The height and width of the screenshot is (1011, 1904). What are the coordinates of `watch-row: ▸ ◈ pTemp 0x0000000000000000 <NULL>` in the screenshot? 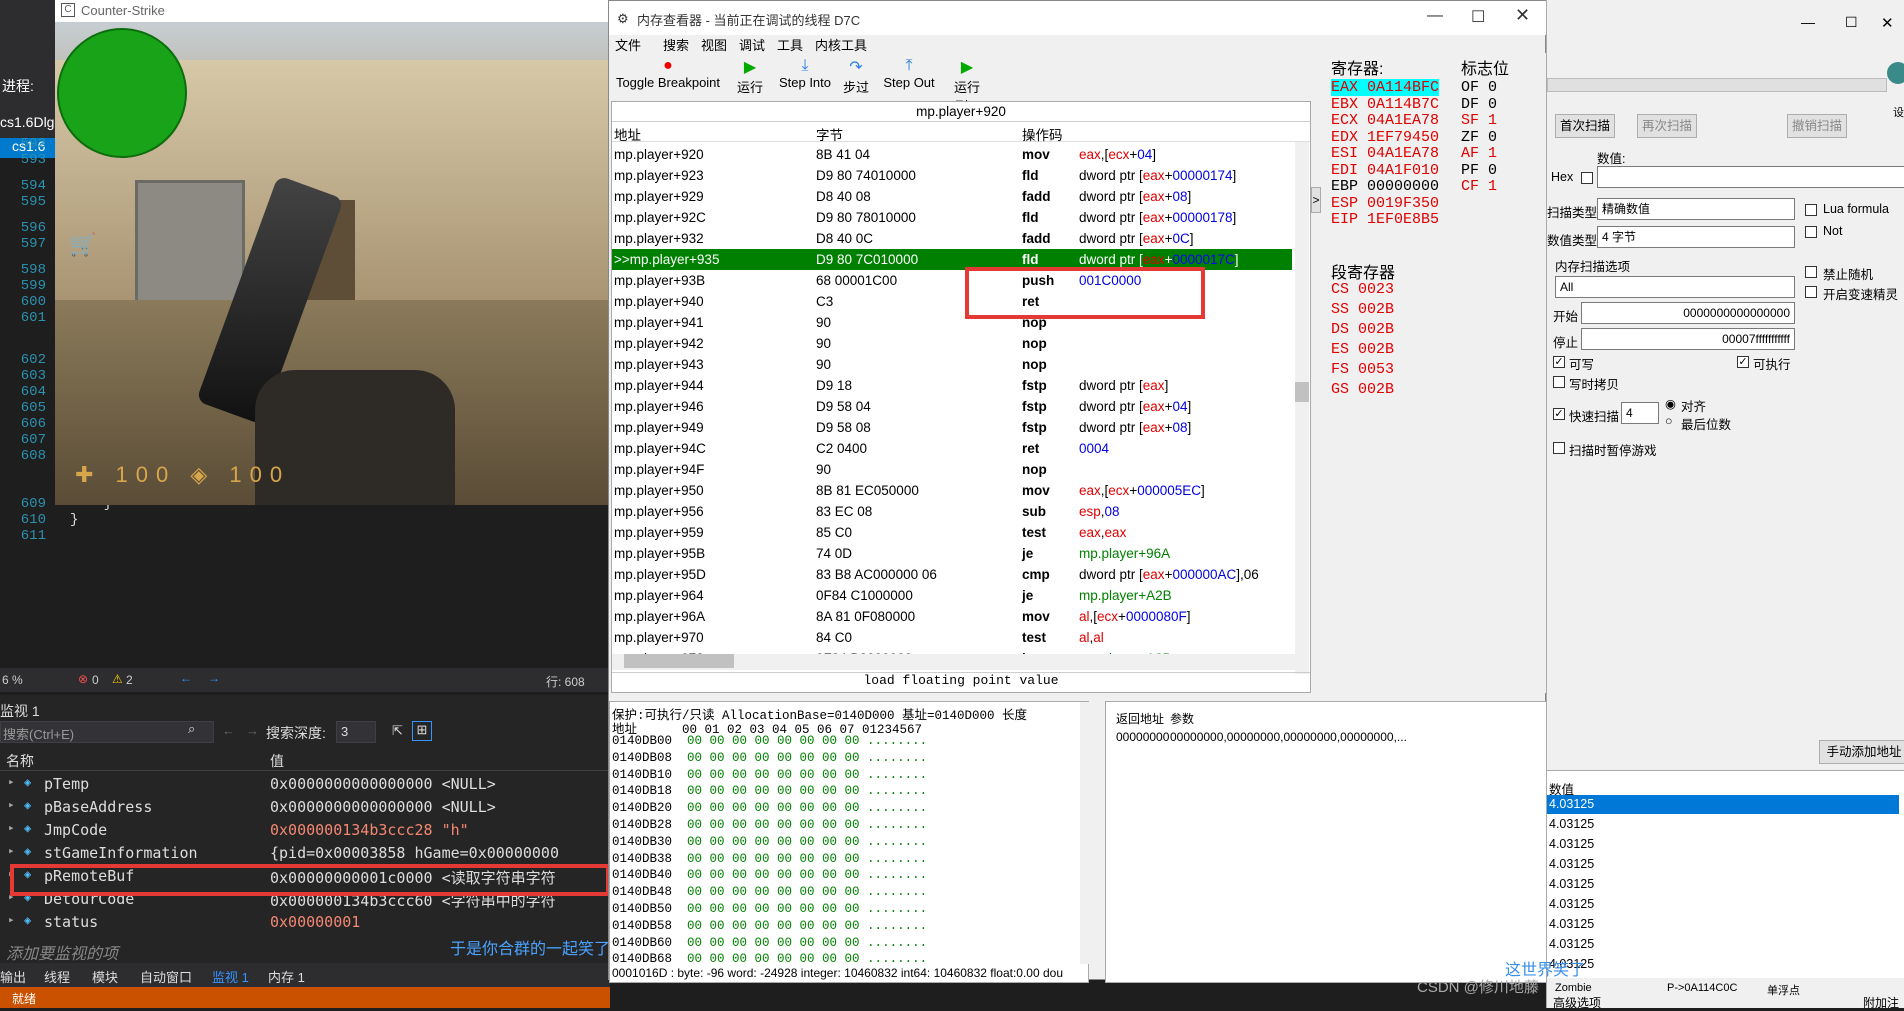 It's located at (305, 786).